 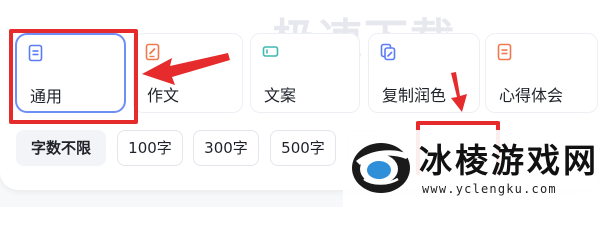 I want to click on card-label: 复制润色, so click(x=414, y=95).